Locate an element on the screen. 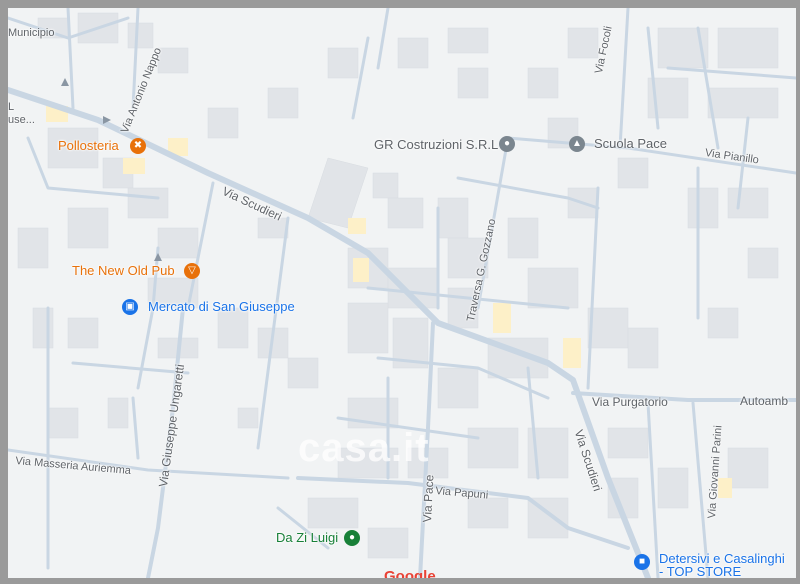  school-icon: ▲ is located at coordinates (577, 144).